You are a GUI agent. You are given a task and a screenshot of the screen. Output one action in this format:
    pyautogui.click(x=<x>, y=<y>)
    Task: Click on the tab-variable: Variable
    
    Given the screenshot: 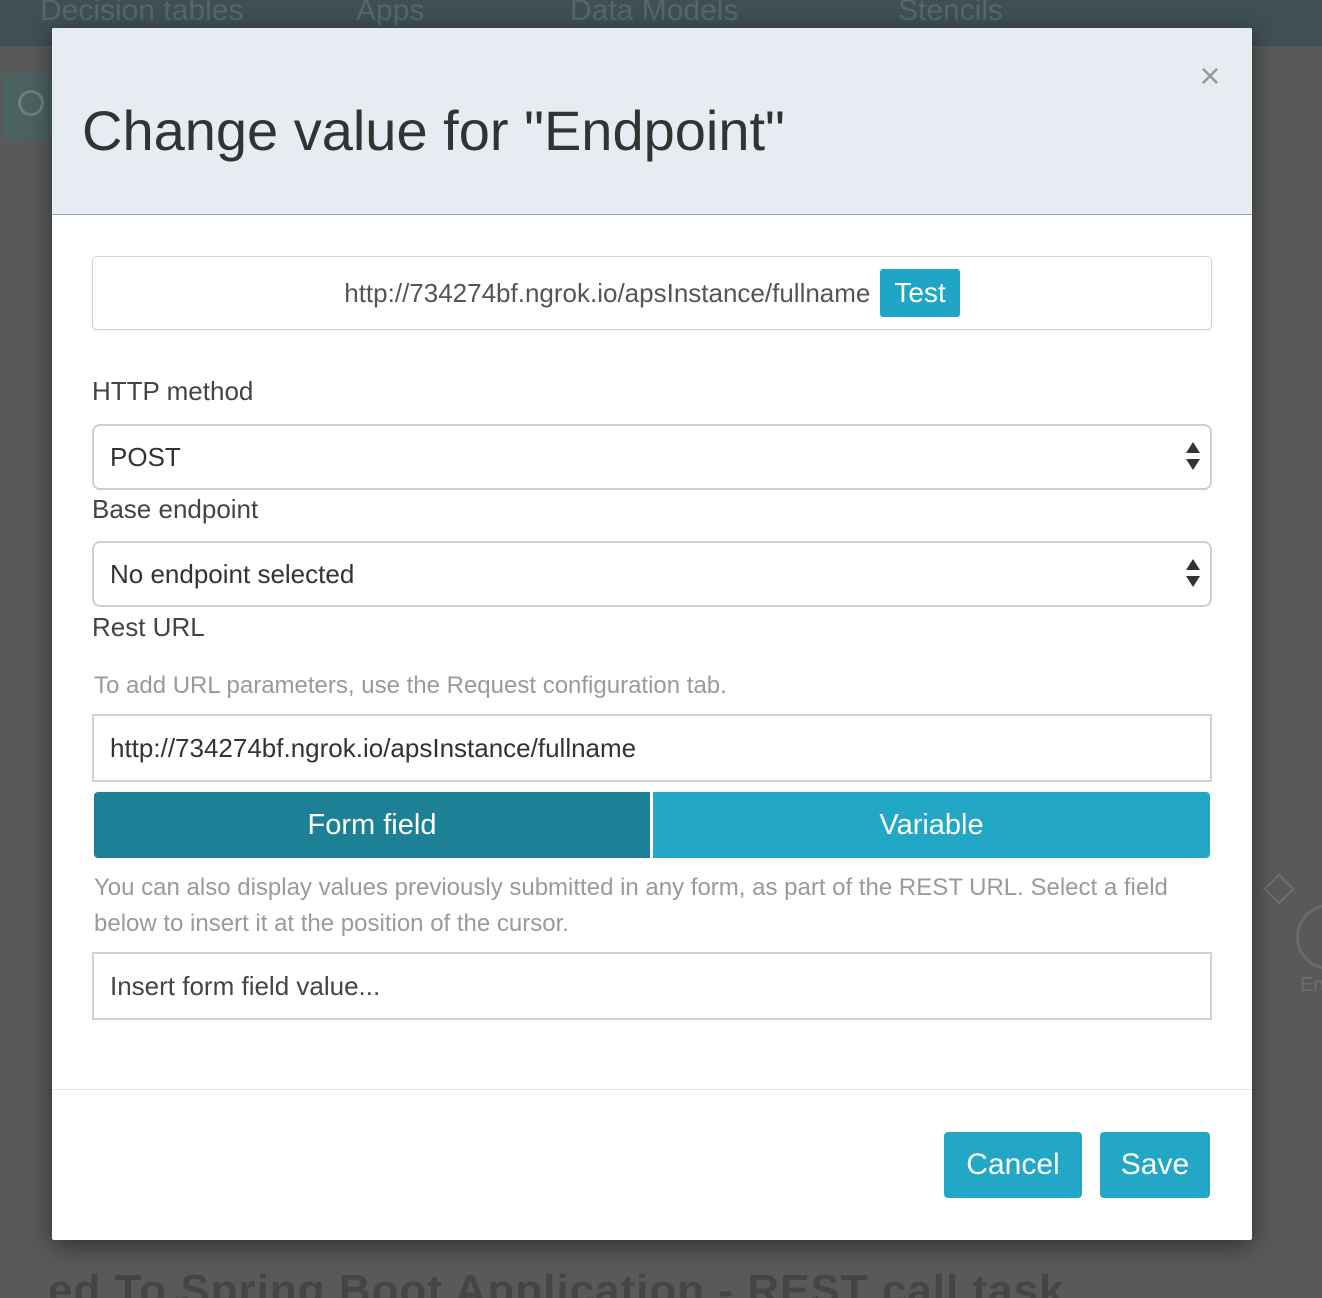 What is the action you would take?
    pyautogui.click(x=931, y=825)
    